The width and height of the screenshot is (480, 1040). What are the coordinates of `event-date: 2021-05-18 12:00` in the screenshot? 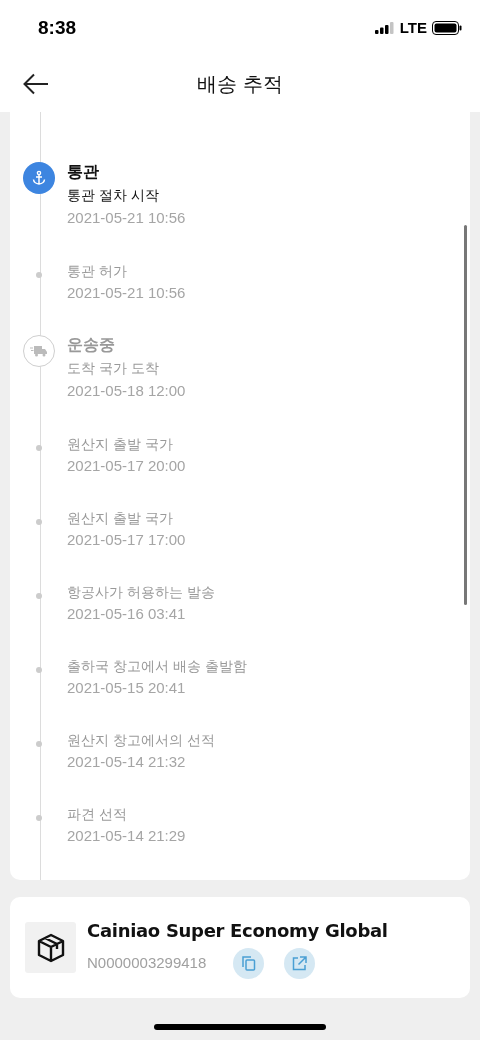 It's located at (126, 391).